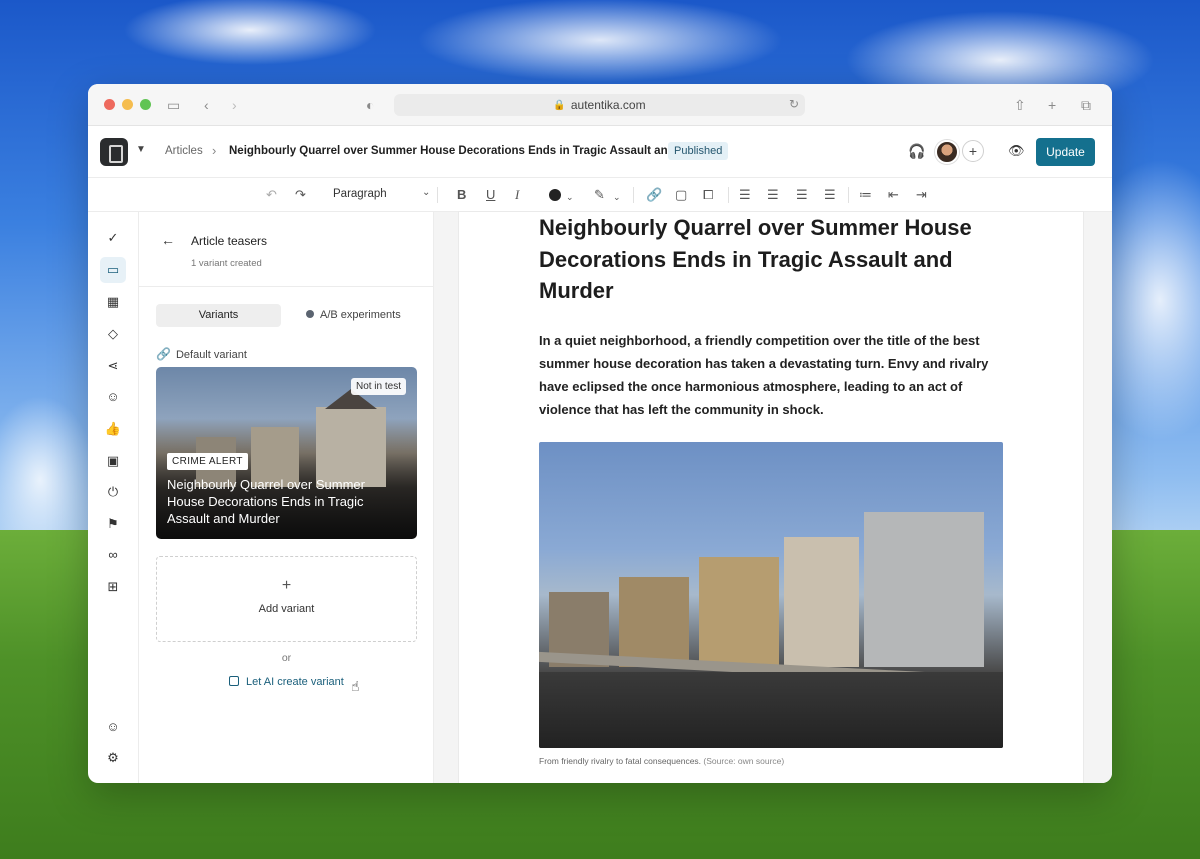 The height and width of the screenshot is (859, 1200). Describe the element at coordinates (113, 270) in the screenshot. I see `teaser-icon: ▭` at that location.